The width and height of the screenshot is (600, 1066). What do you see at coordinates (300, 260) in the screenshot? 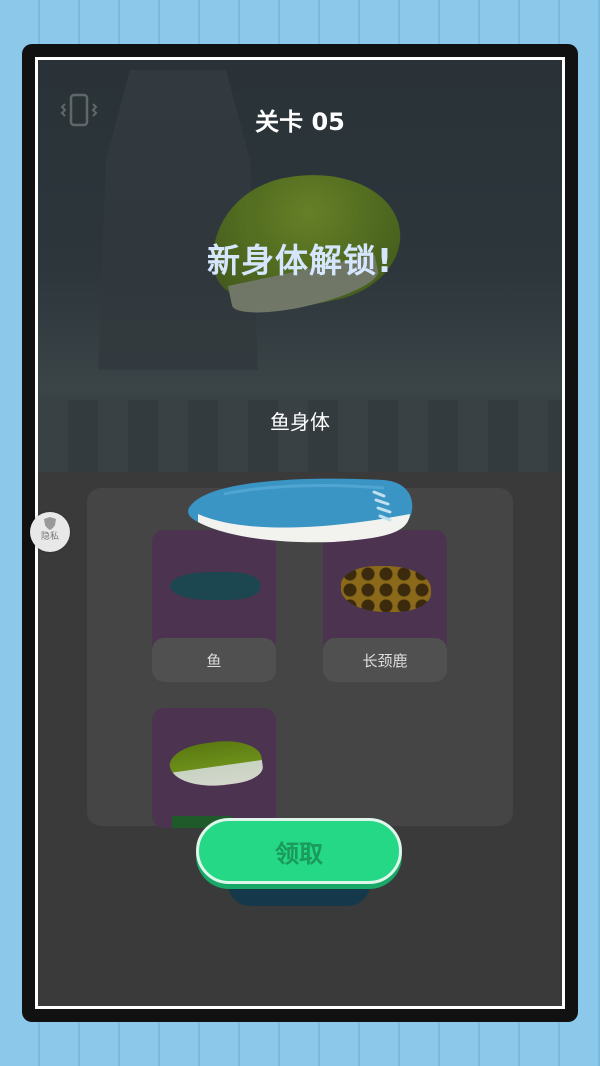
I see `unlock-title: 新身体解锁!` at bounding box center [300, 260].